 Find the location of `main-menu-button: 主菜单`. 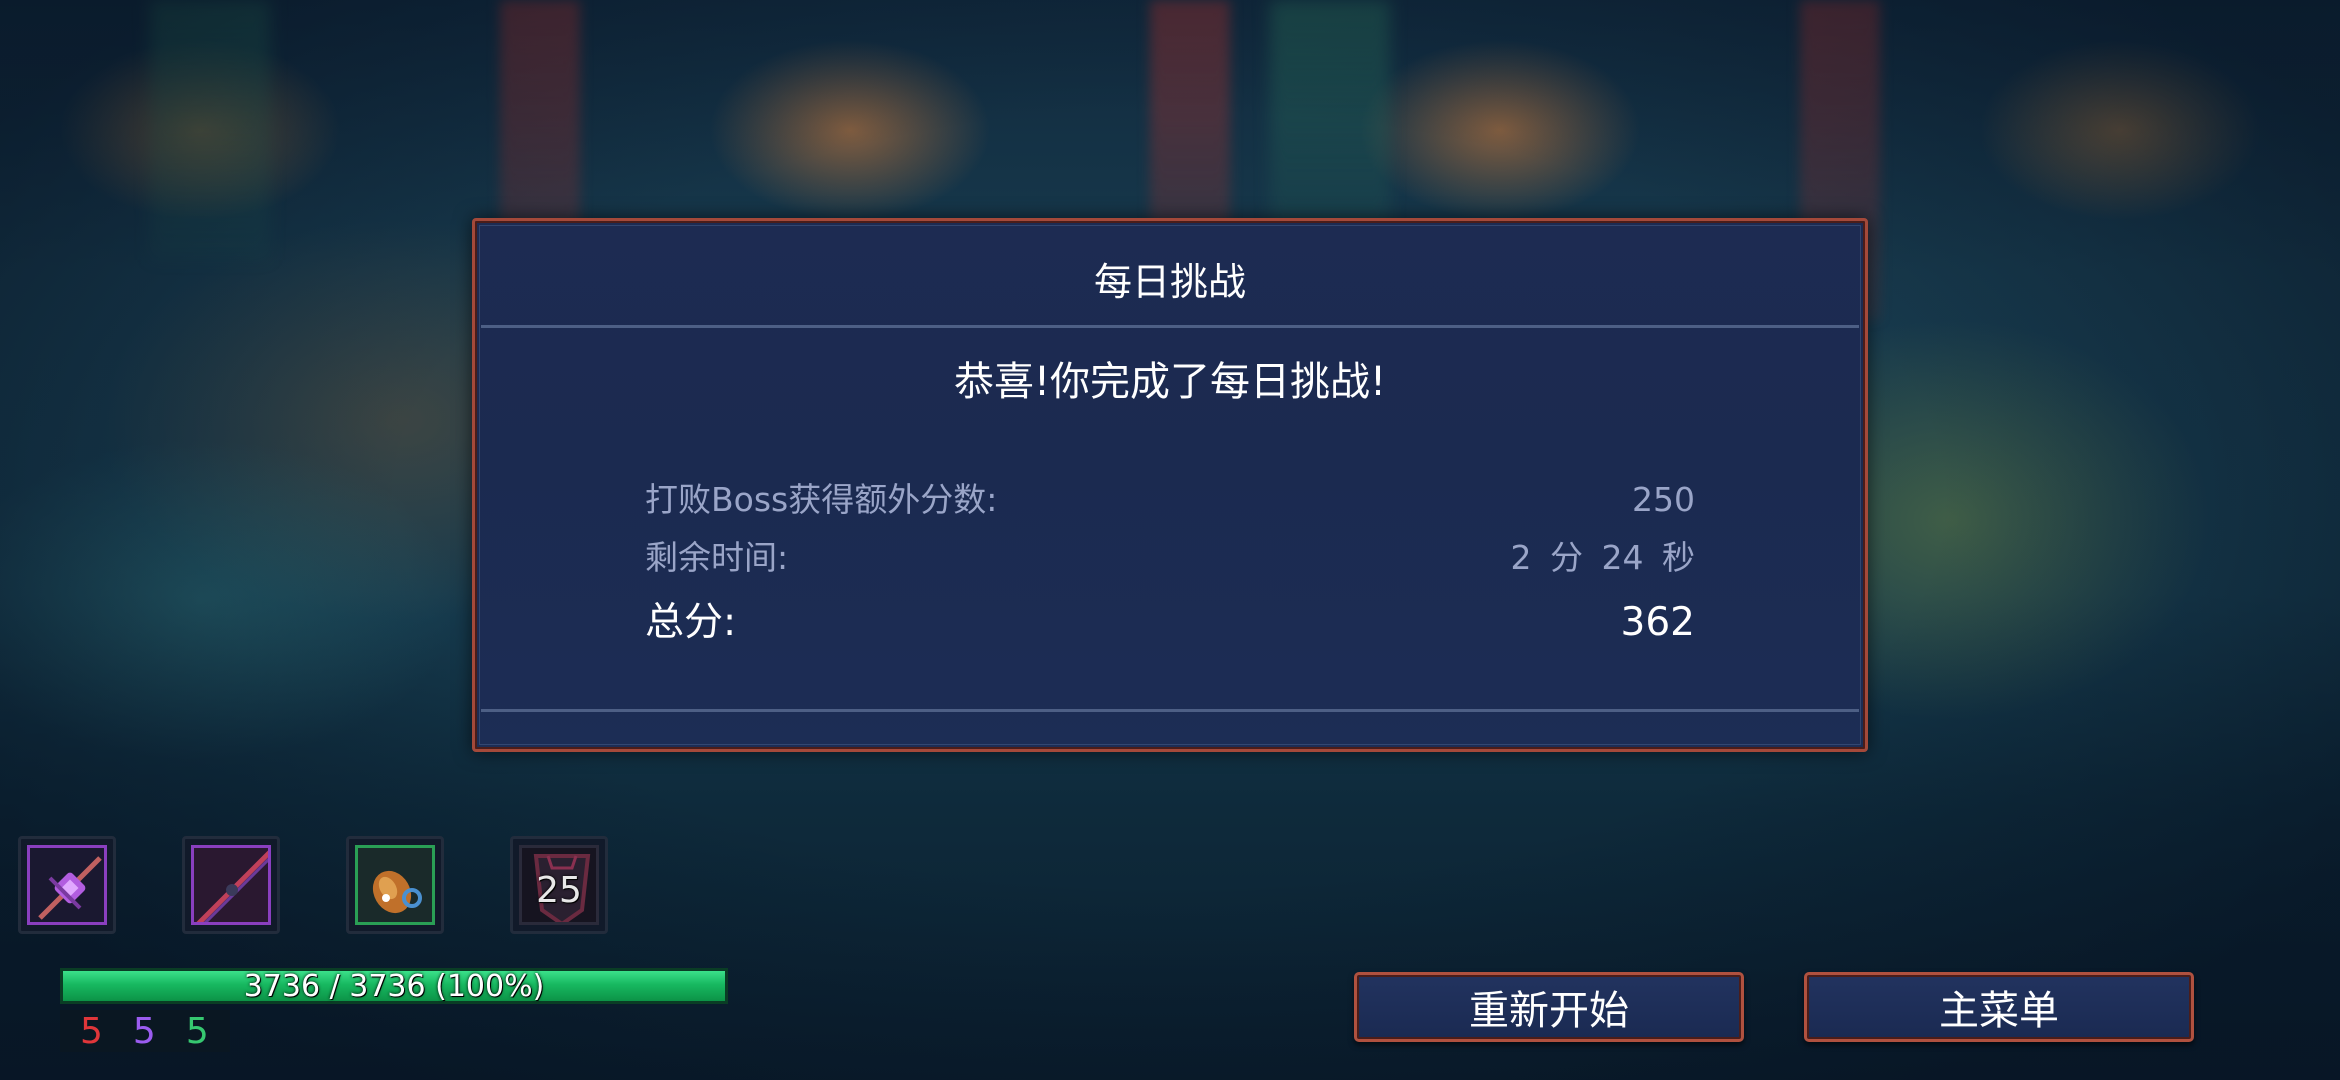

main-menu-button: 主菜单 is located at coordinates (1999, 1007).